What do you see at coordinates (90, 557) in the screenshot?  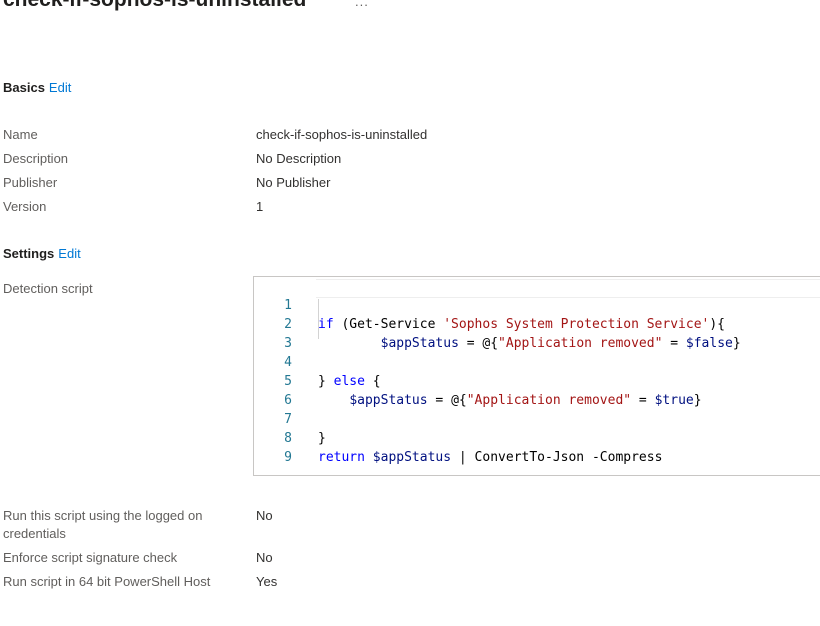 I see `signature-check-label: Enforce script signature check` at bounding box center [90, 557].